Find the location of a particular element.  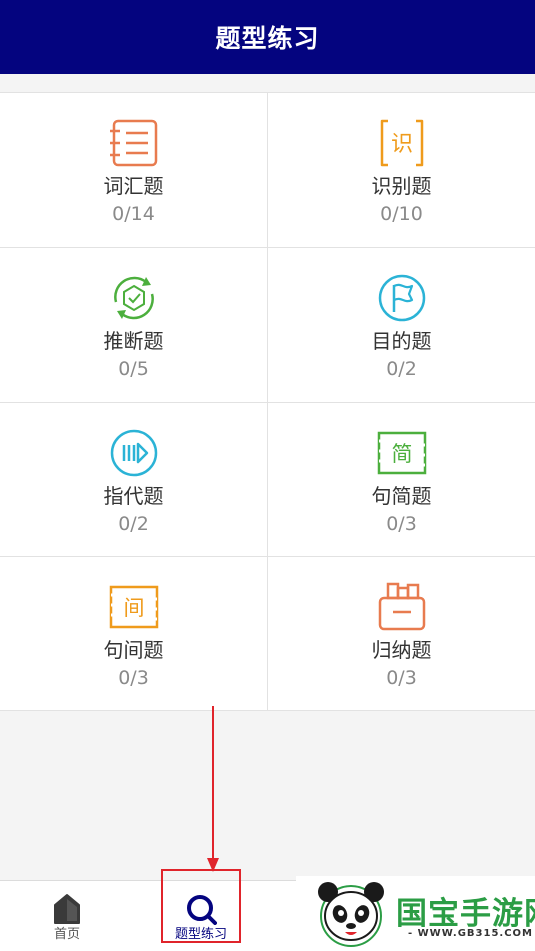

question-type-summary: 归纳题 0/3 is located at coordinates (401, 634).